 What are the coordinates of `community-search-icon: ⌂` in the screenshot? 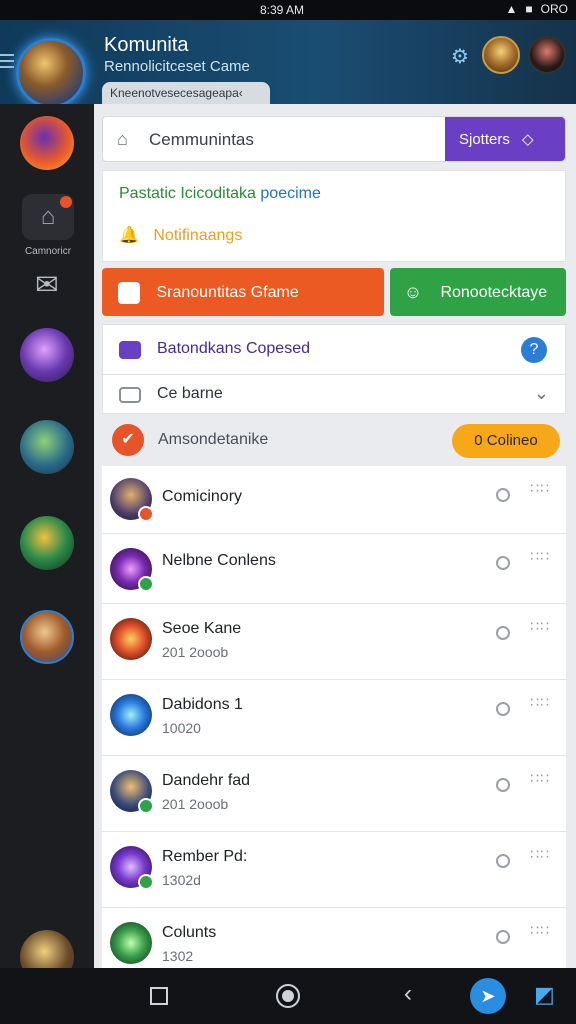 It's located at (122, 139).